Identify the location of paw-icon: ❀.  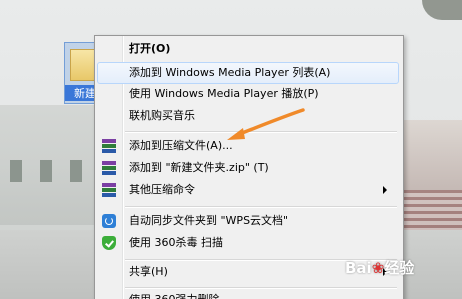
(378, 268).